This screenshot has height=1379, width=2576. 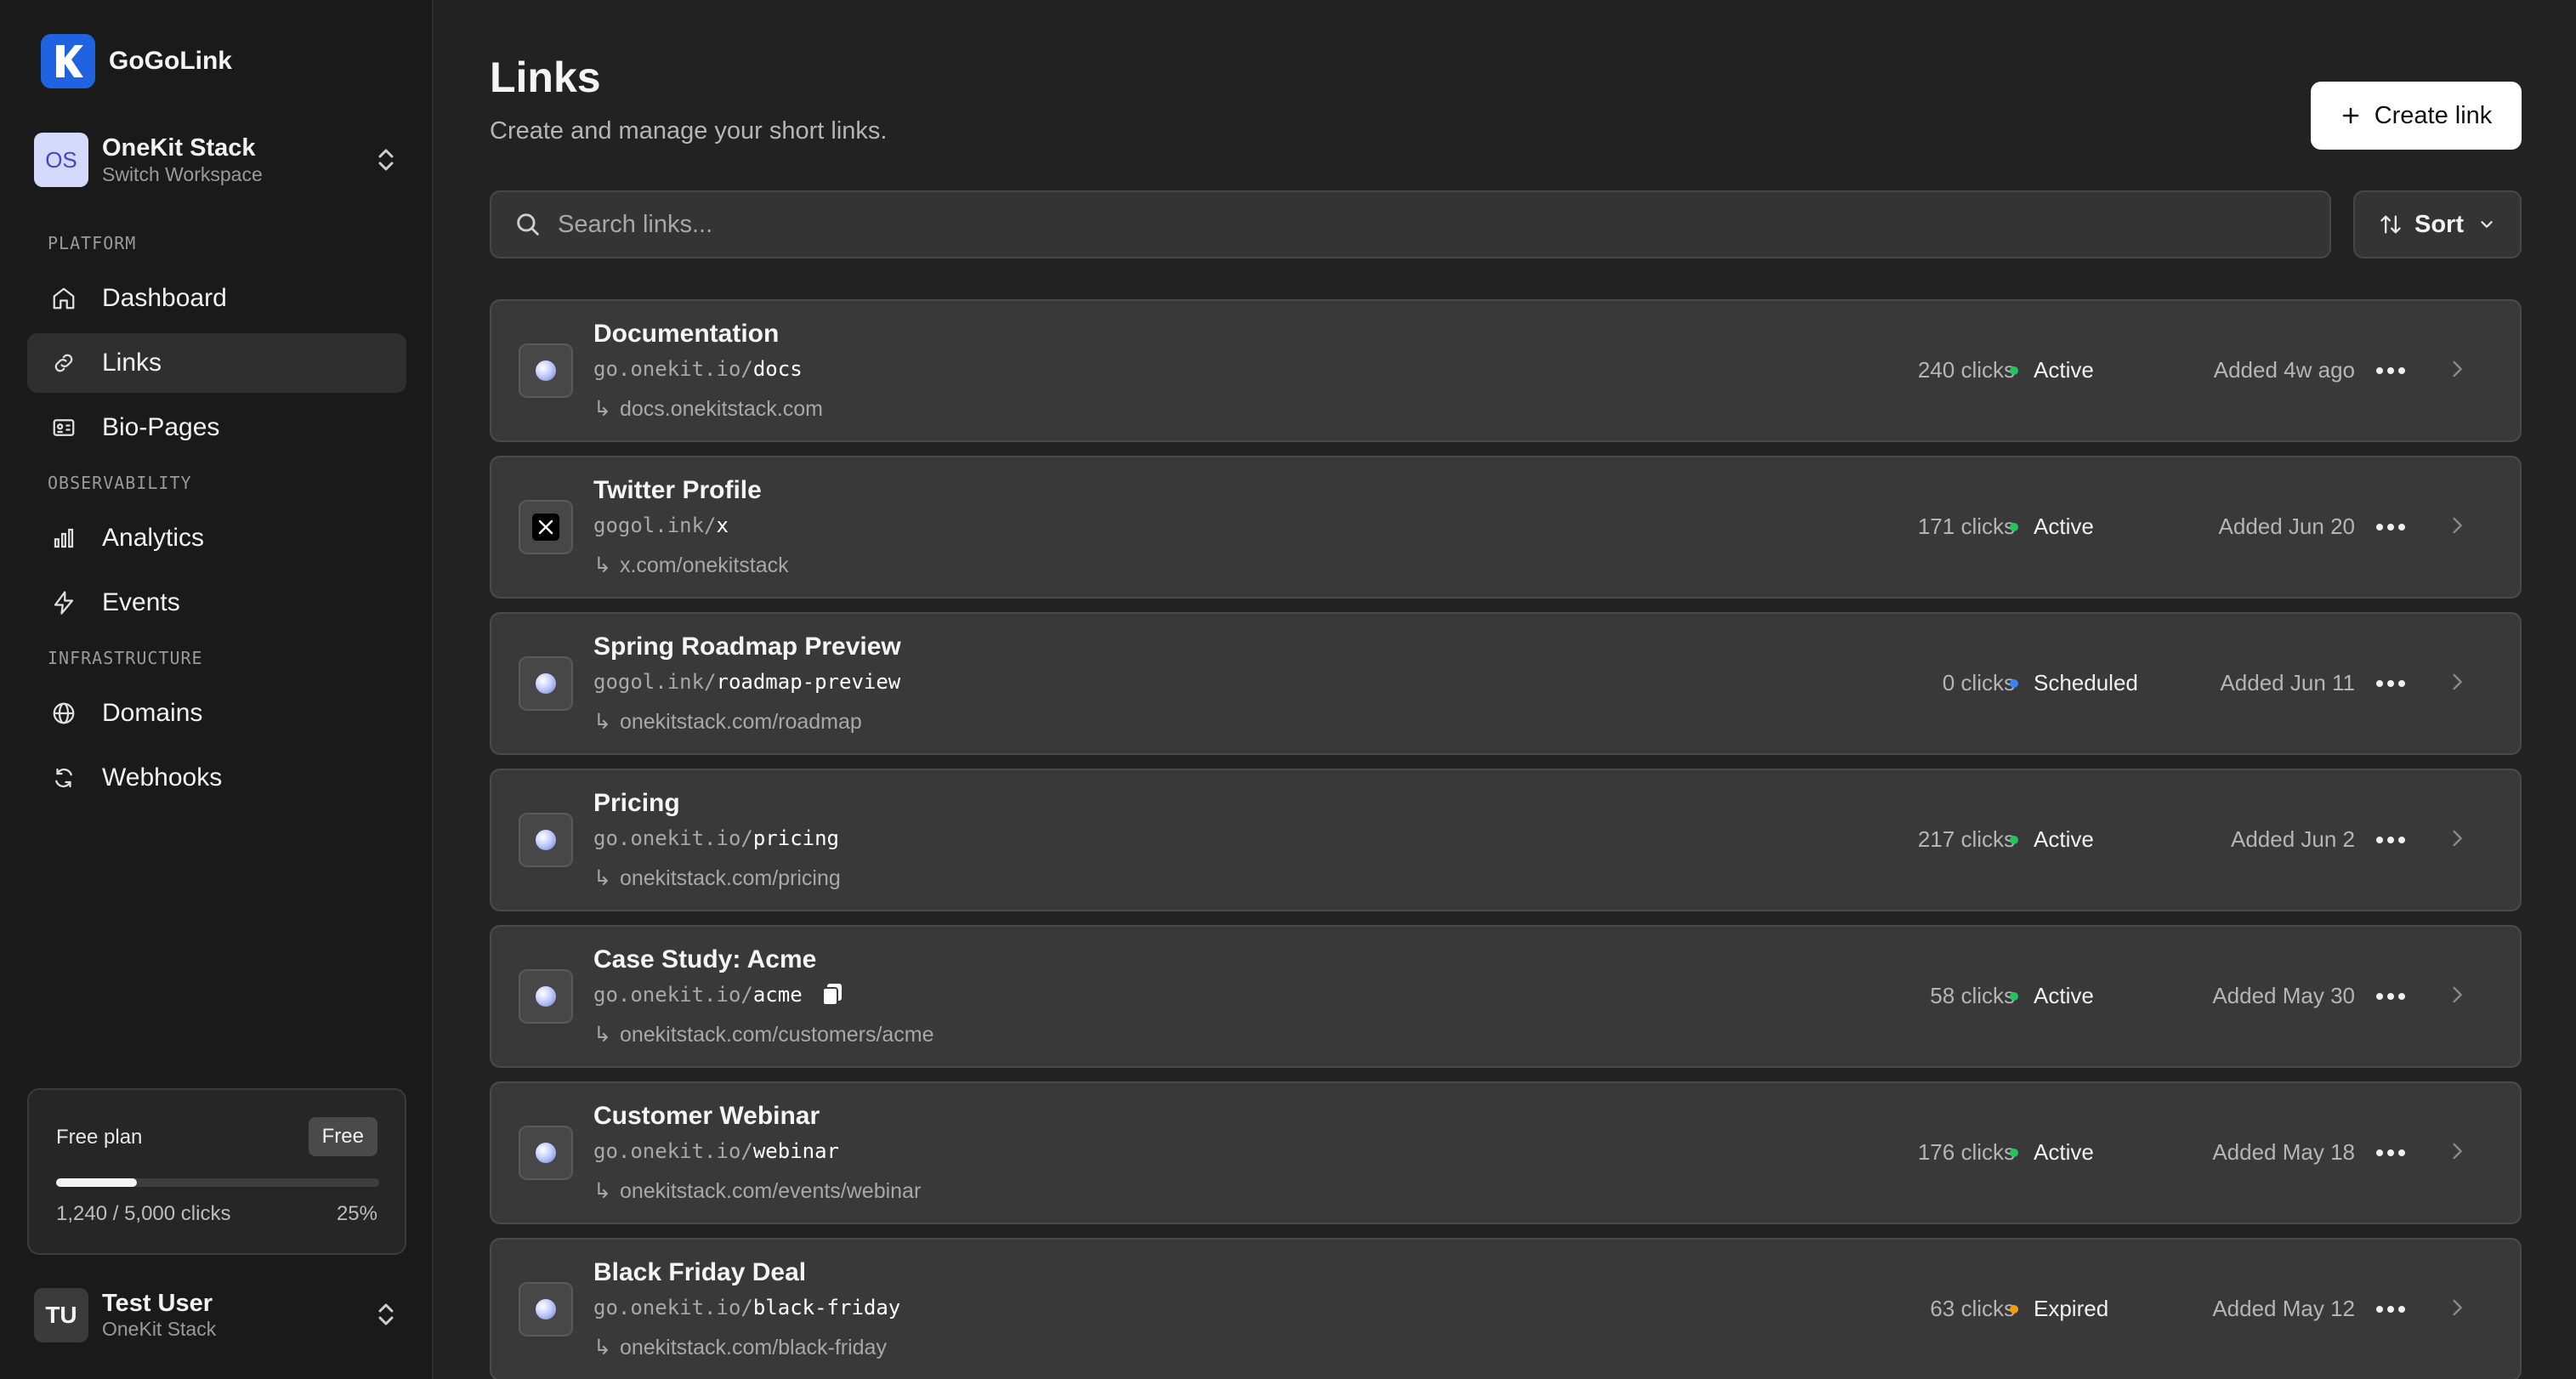 I want to click on search-bar, so click(x=1410, y=224).